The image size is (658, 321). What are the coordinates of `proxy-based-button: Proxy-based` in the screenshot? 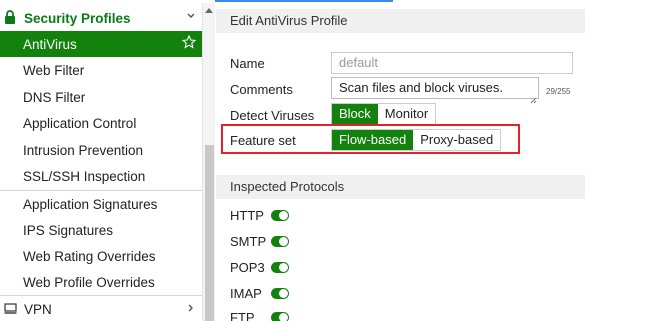 It's located at (457, 140).